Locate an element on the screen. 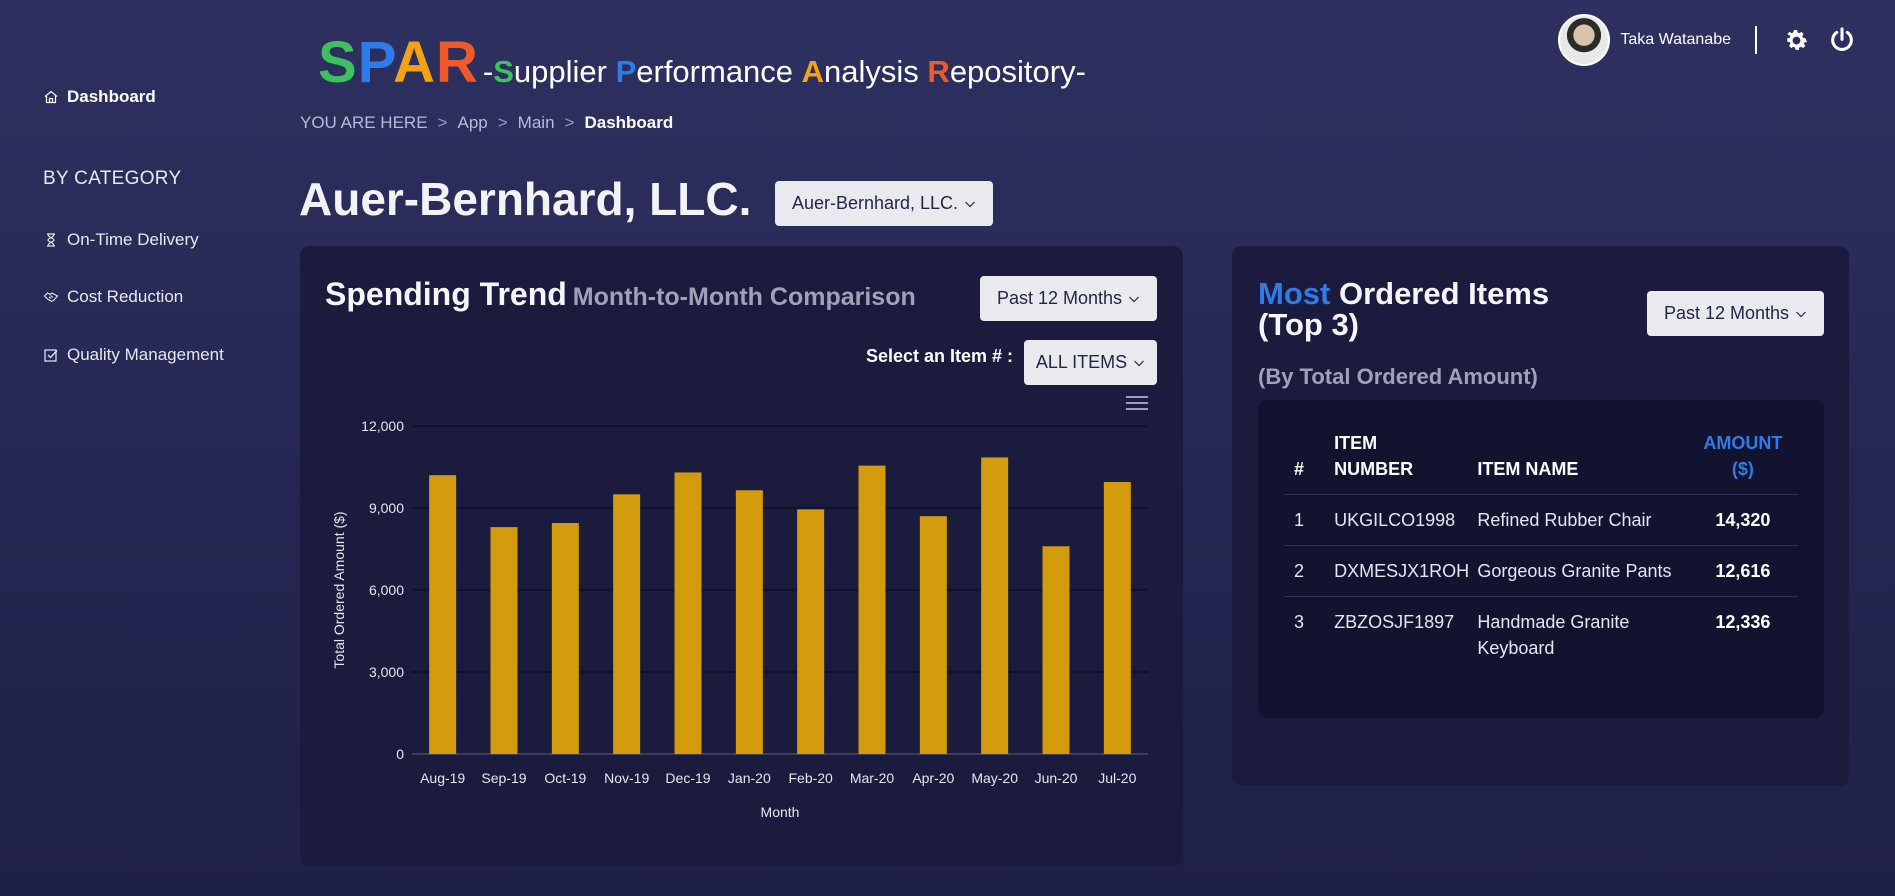 The height and width of the screenshot is (896, 1895). col-header-item-number: ITEM NUMBER is located at coordinates (1406, 462).